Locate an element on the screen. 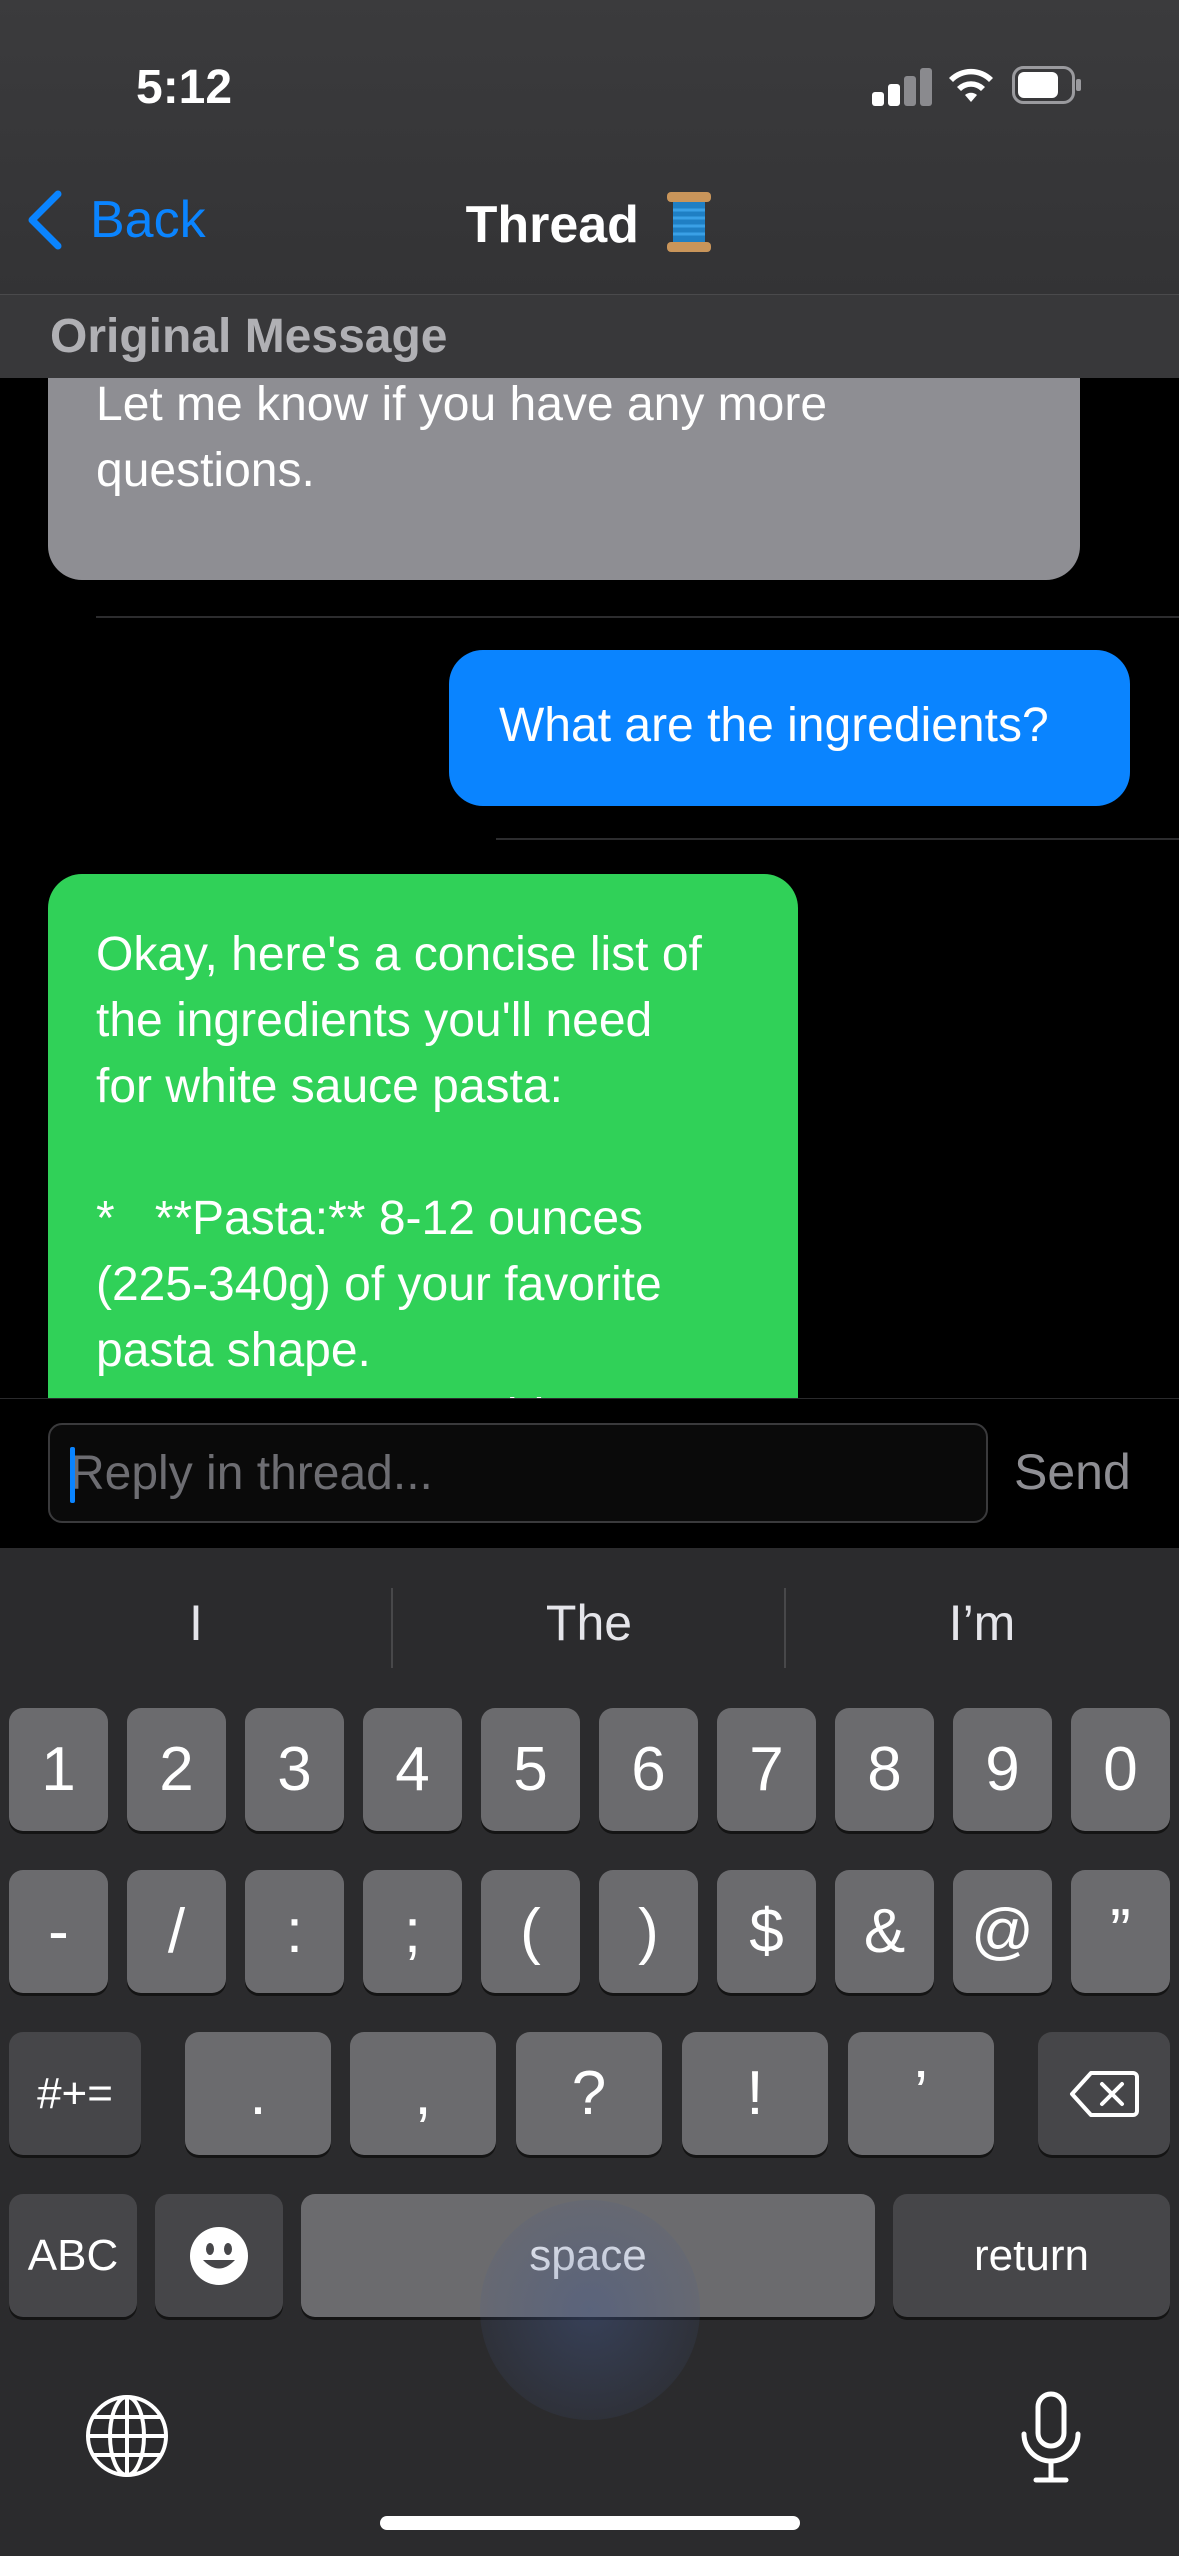 Image resolution: width=1179 pixels, height=2556 pixels. battery-icon is located at coordinates (1046, 85).